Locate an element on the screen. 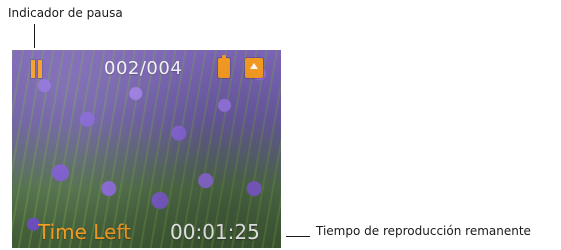 The width and height of the screenshot is (561, 250). remaining-time-annotation: Tiempo de reproducción remanente is located at coordinates (423, 231).